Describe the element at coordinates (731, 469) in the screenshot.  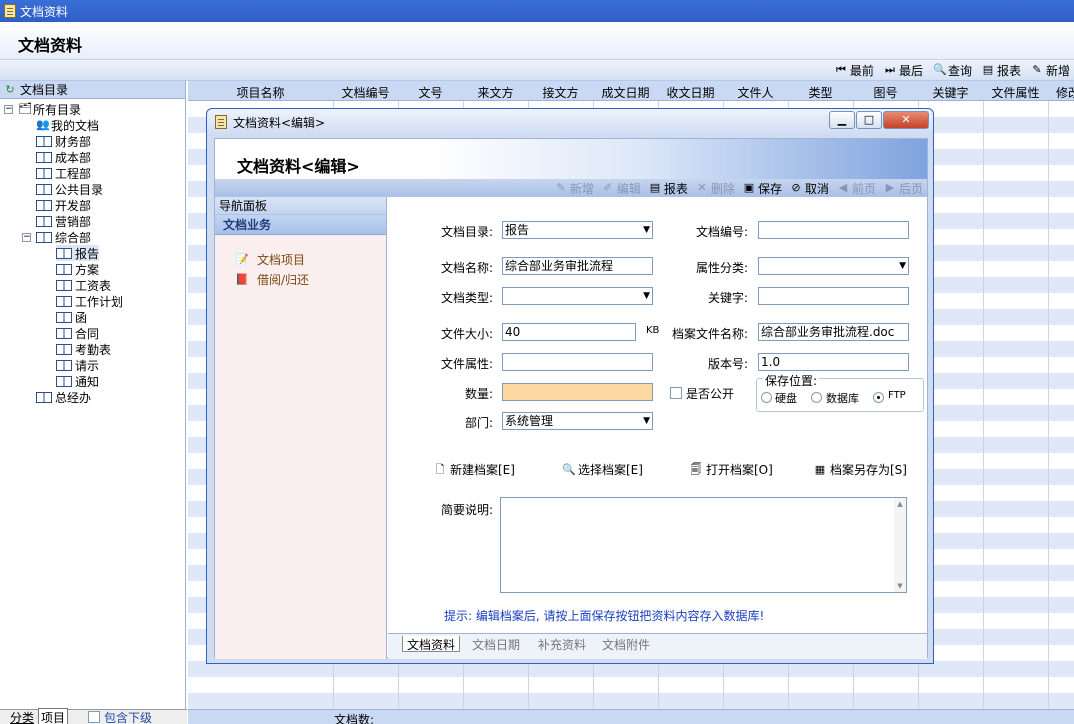
I see `open-archive-button: 🗐 打开档案[O]` at that location.